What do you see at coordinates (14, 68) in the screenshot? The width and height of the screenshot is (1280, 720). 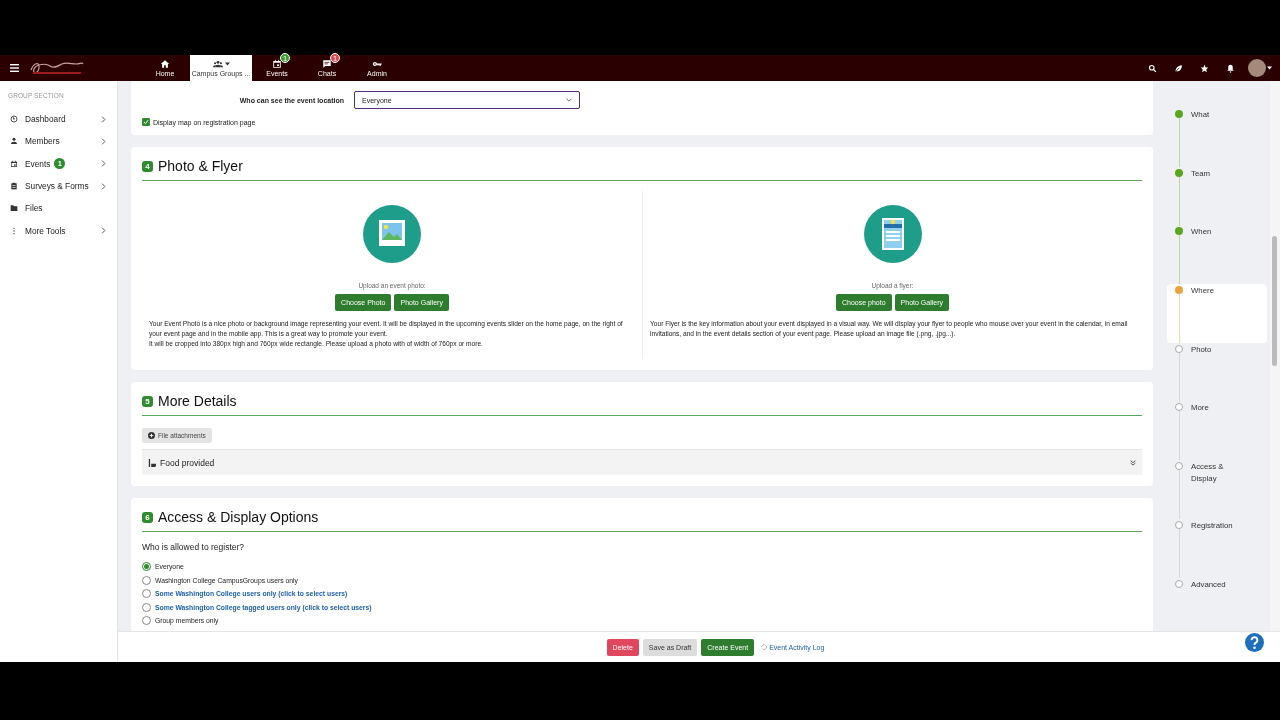 I see `menu-icon` at bounding box center [14, 68].